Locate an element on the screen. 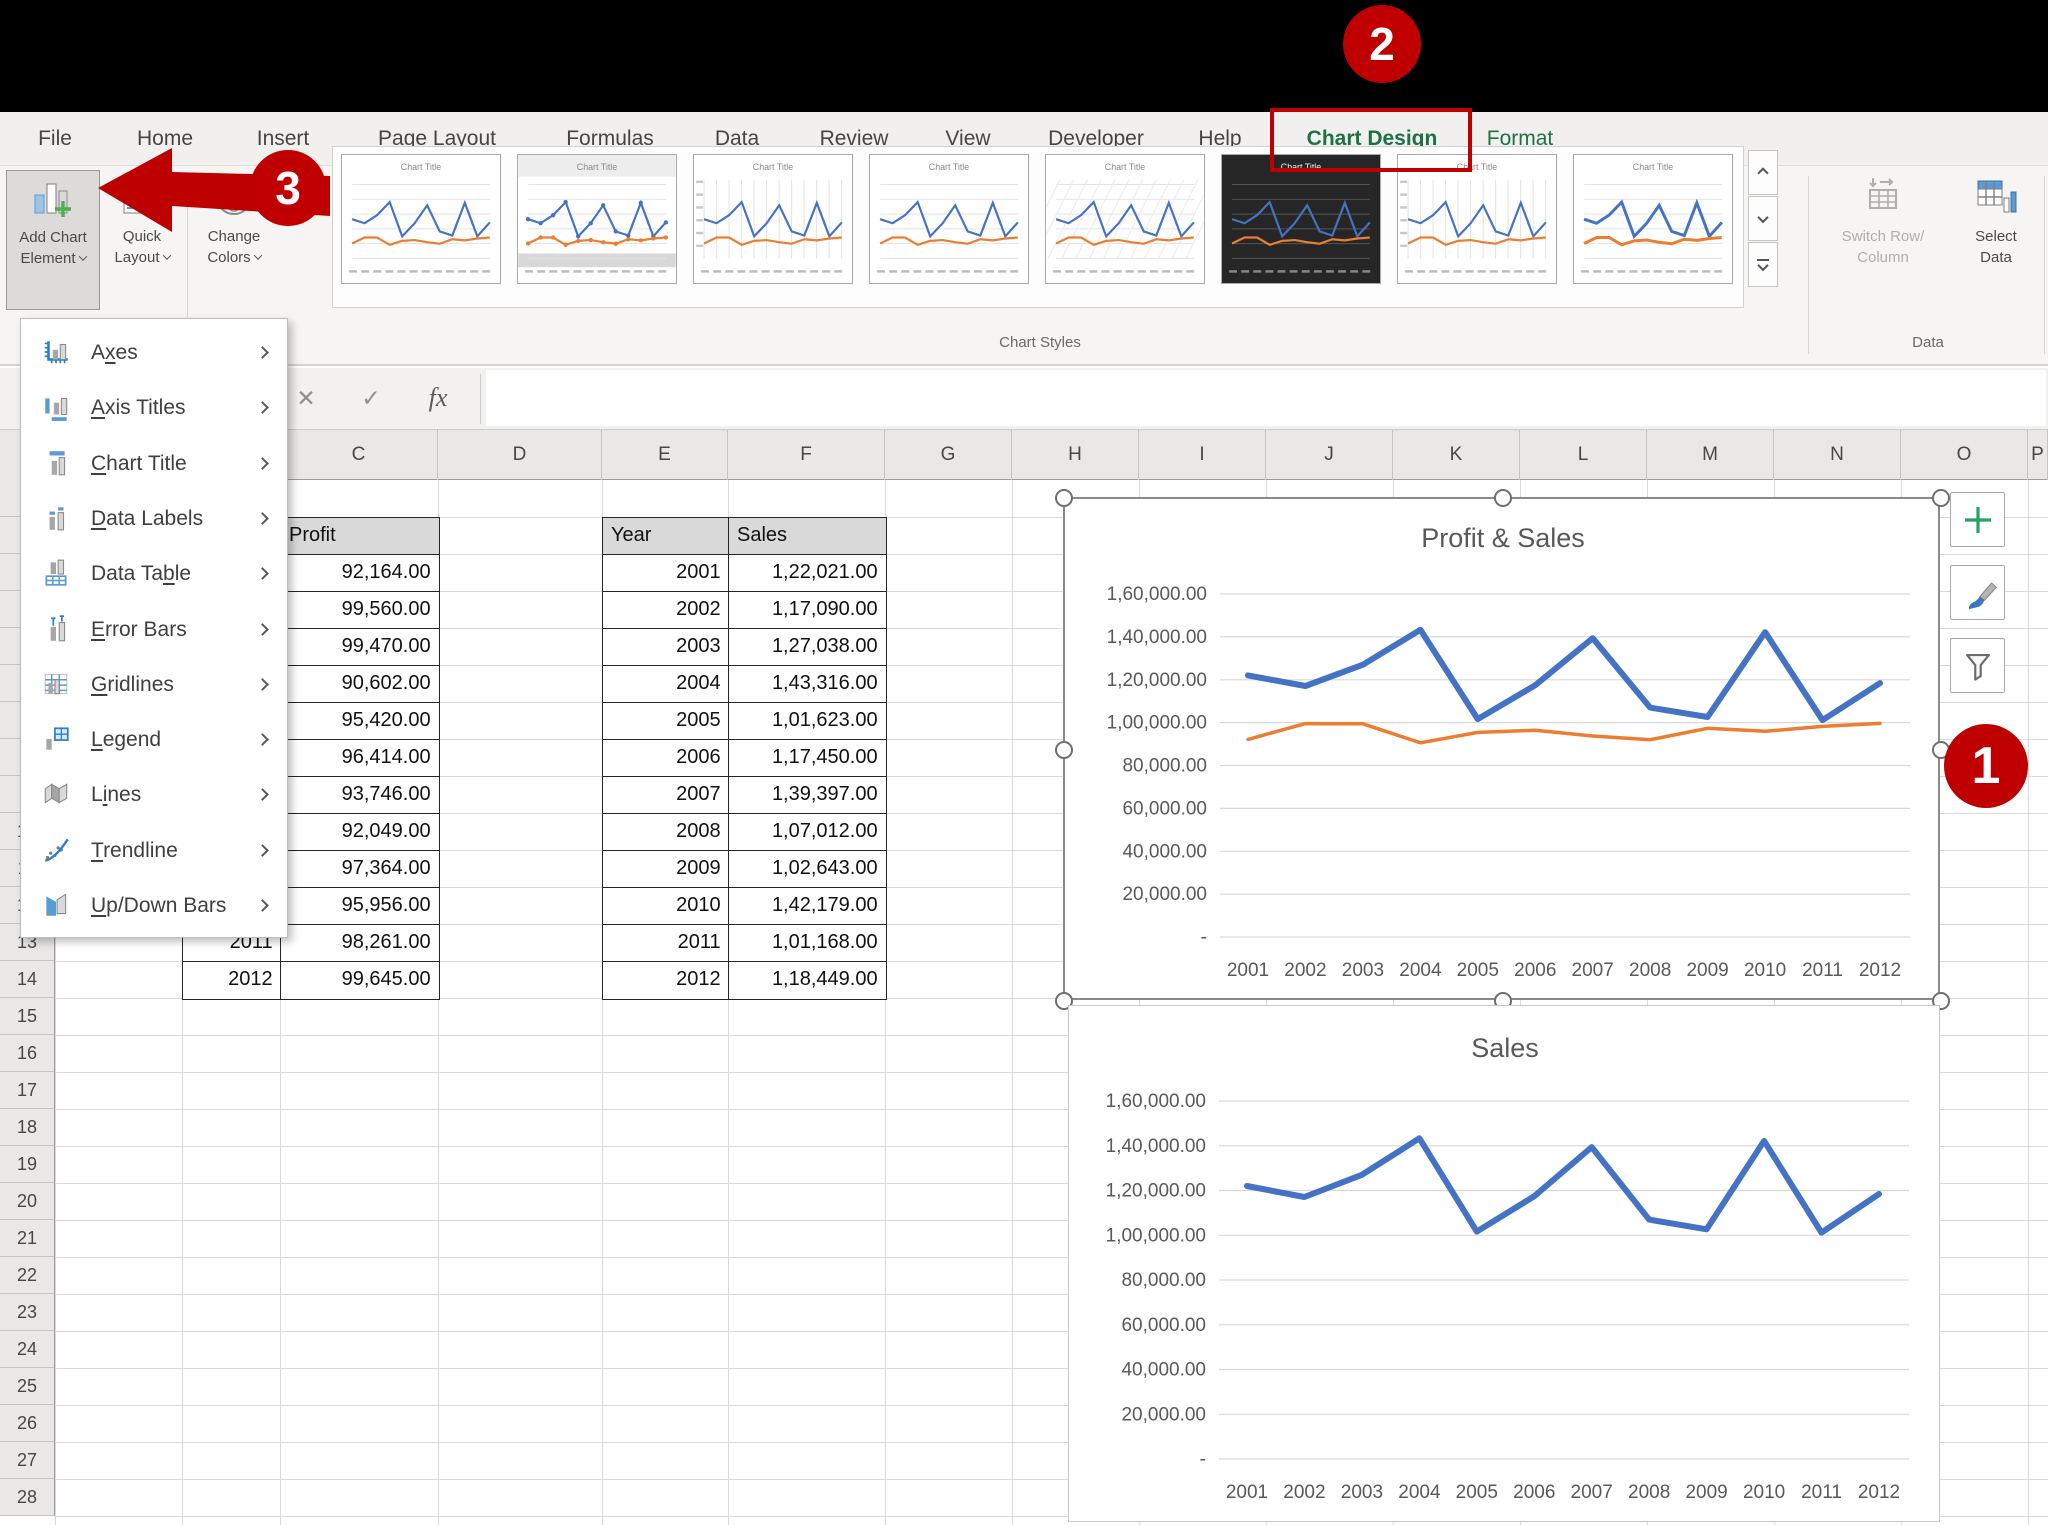 Image resolution: width=2048 pixels, height=1525 pixels. profit-table-value-cell: 99,470.00 is located at coordinates (360, 647).